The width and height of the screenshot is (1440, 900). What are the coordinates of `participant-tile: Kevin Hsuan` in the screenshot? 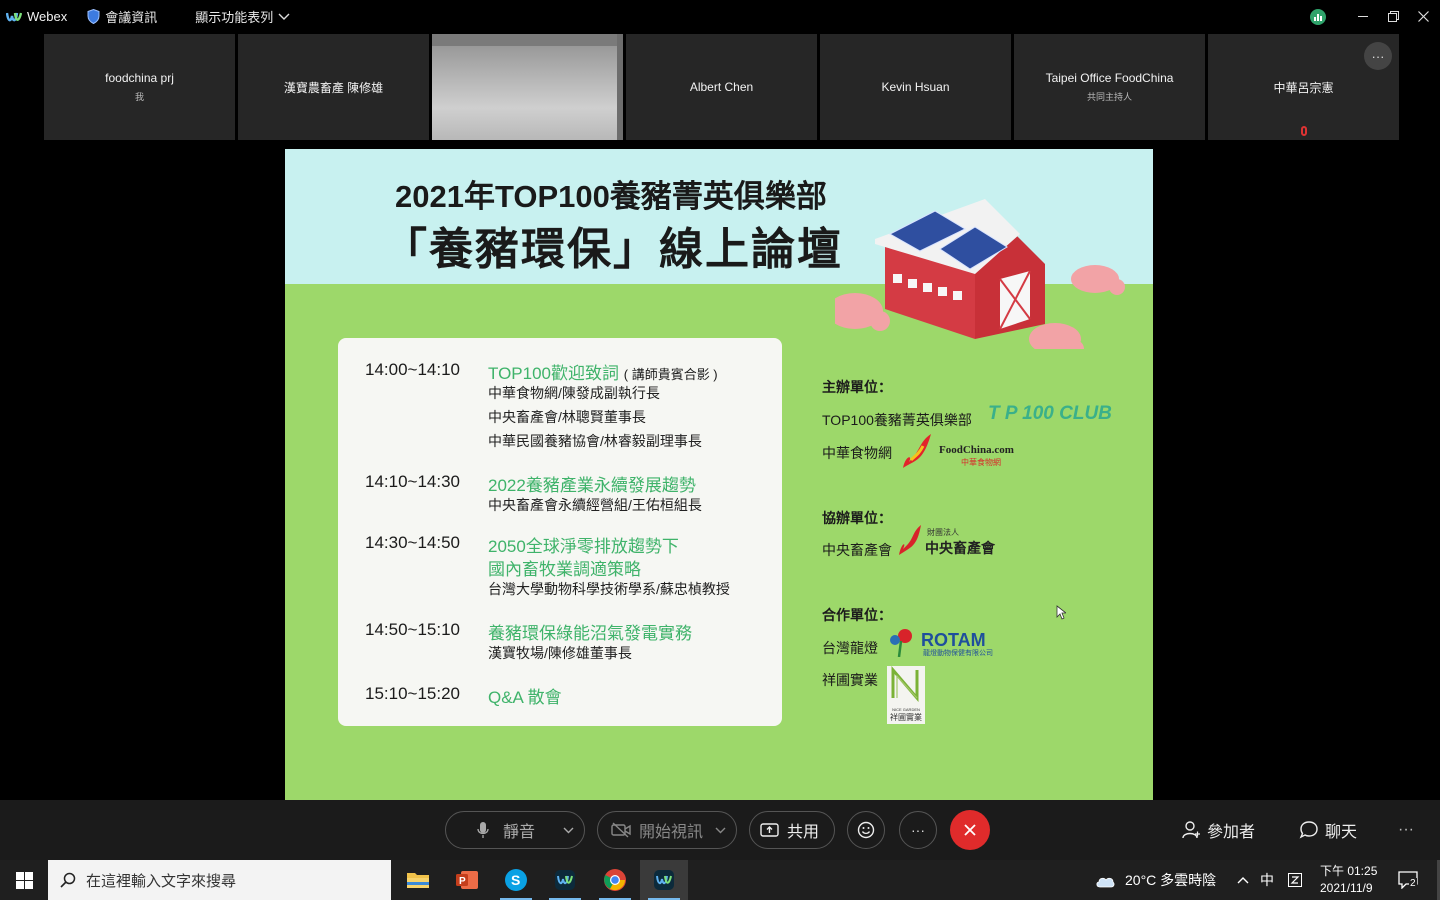 It's located at (915, 87).